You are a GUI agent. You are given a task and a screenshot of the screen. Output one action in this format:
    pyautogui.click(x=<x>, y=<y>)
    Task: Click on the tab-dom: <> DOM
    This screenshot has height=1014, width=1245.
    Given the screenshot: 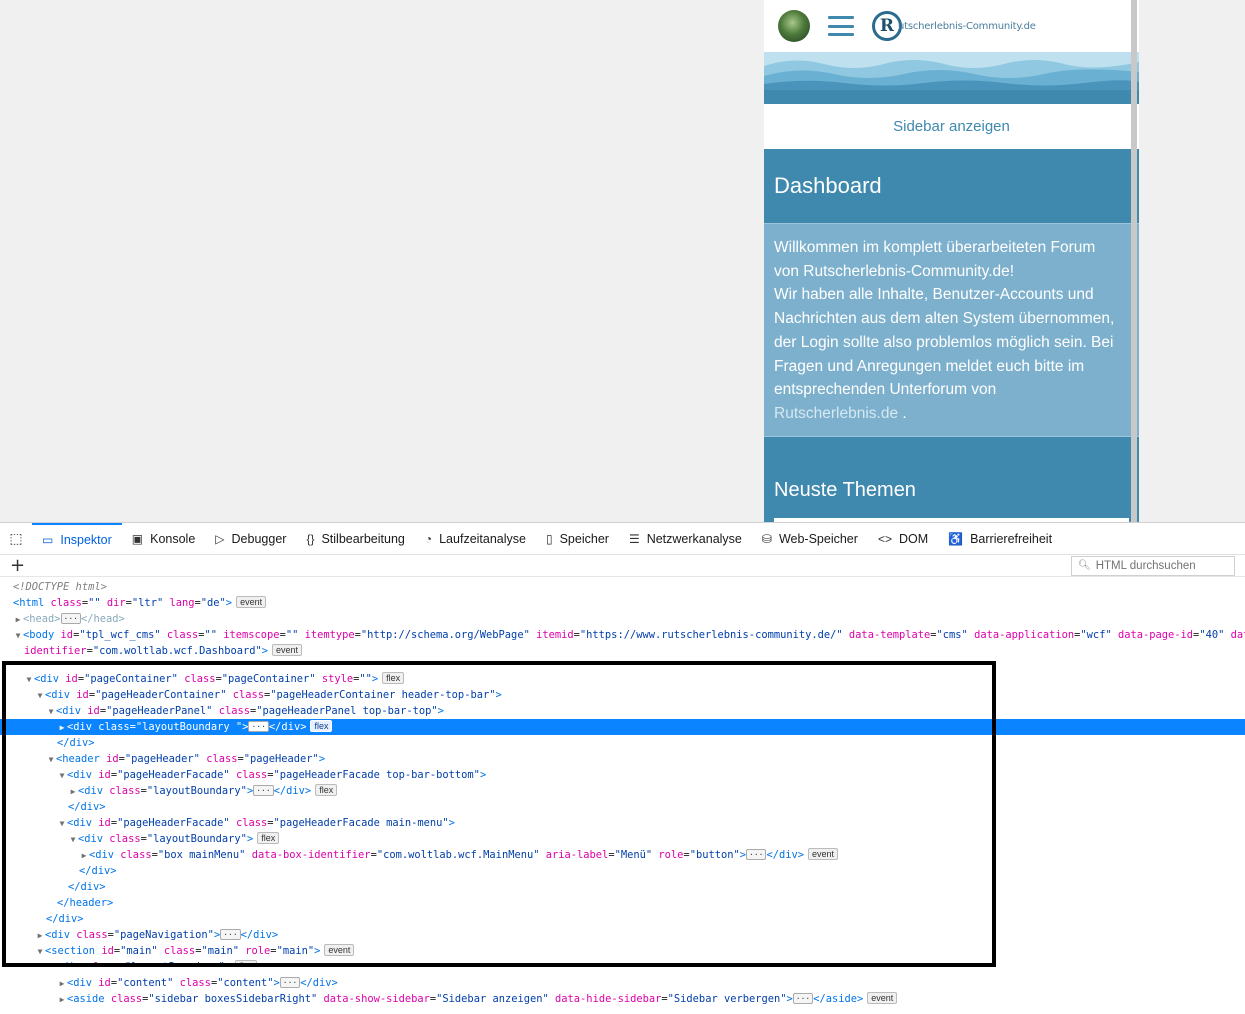 What is the action you would take?
    pyautogui.click(x=903, y=539)
    